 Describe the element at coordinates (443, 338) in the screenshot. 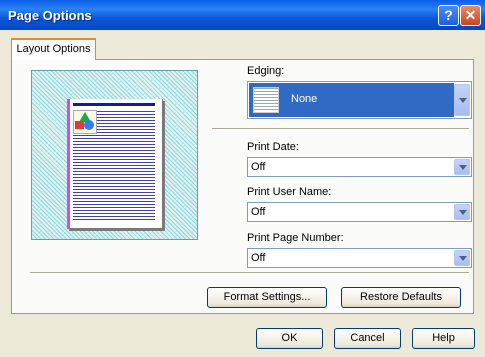

I see `help-button: Help` at that location.